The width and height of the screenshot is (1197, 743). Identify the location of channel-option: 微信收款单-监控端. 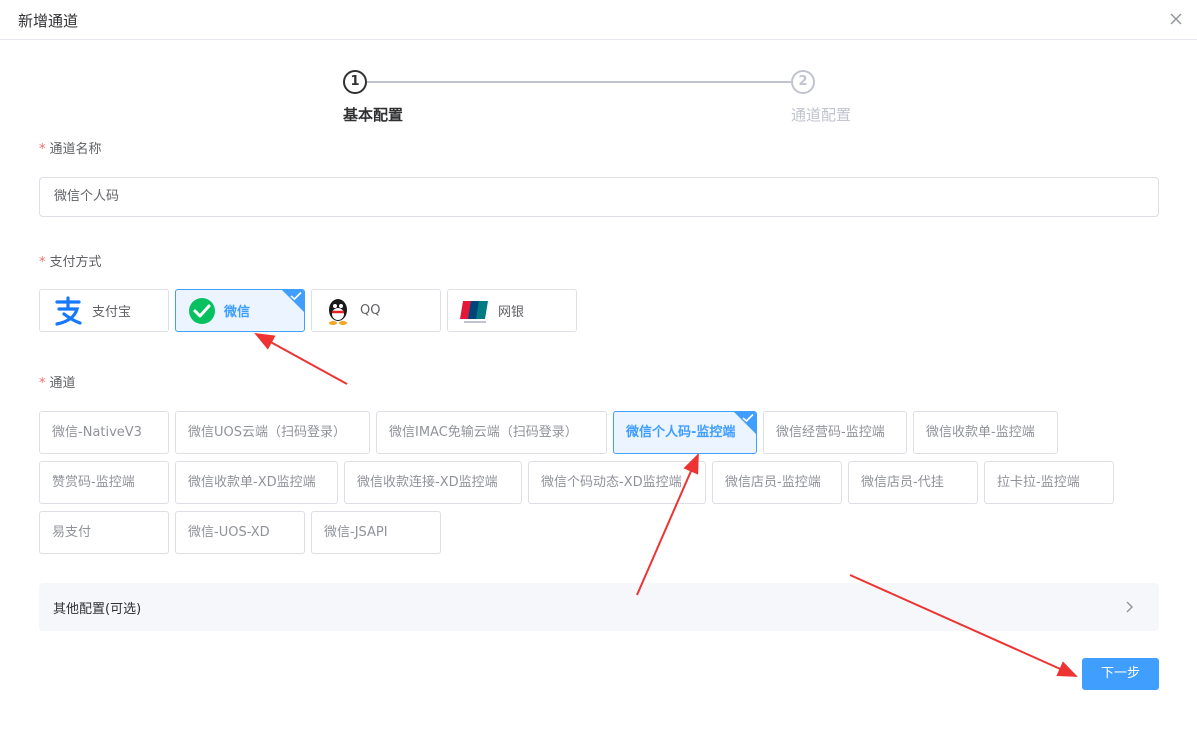
(985, 432).